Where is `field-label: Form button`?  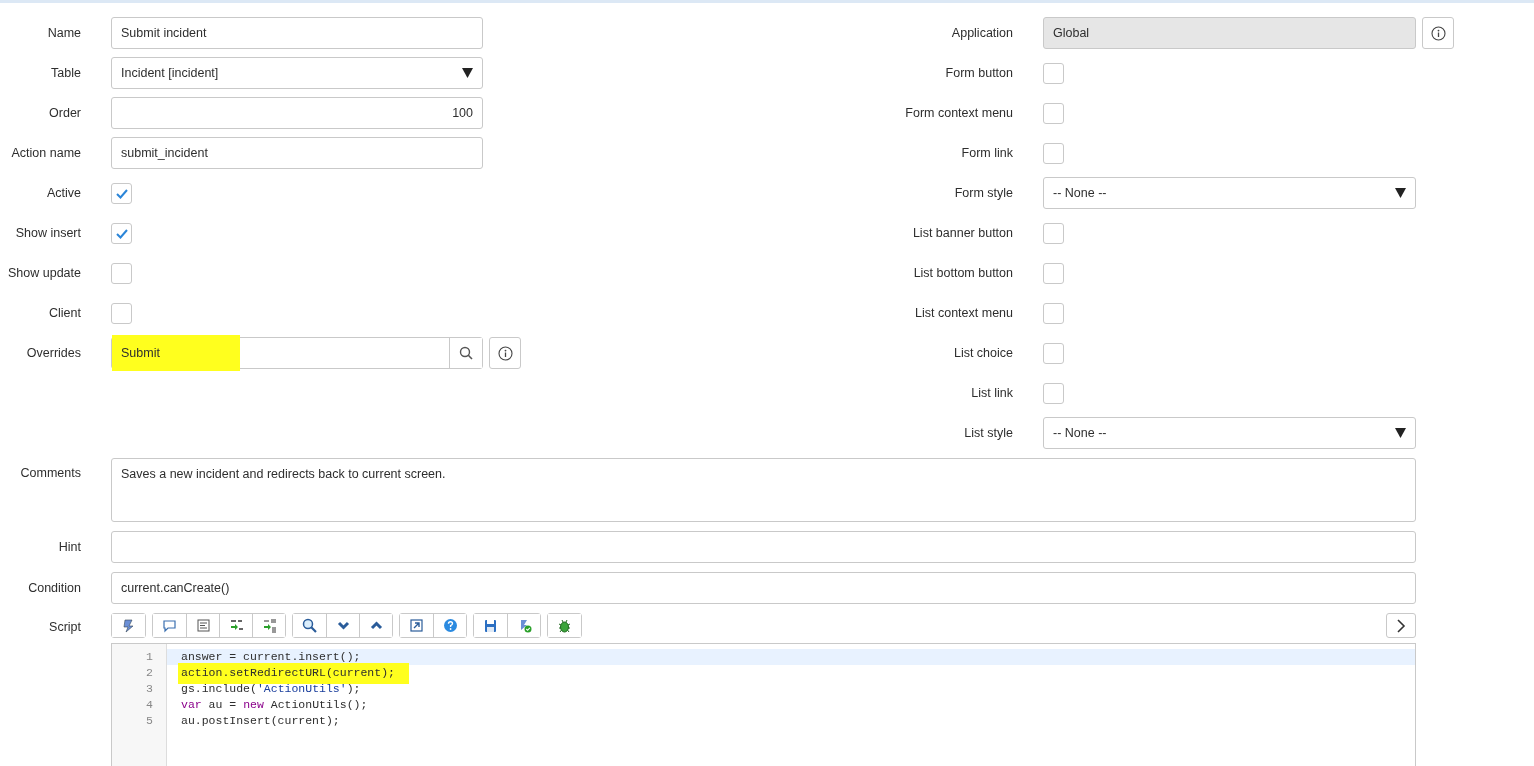 field-label: Form button is located at coordinates (978, 73).